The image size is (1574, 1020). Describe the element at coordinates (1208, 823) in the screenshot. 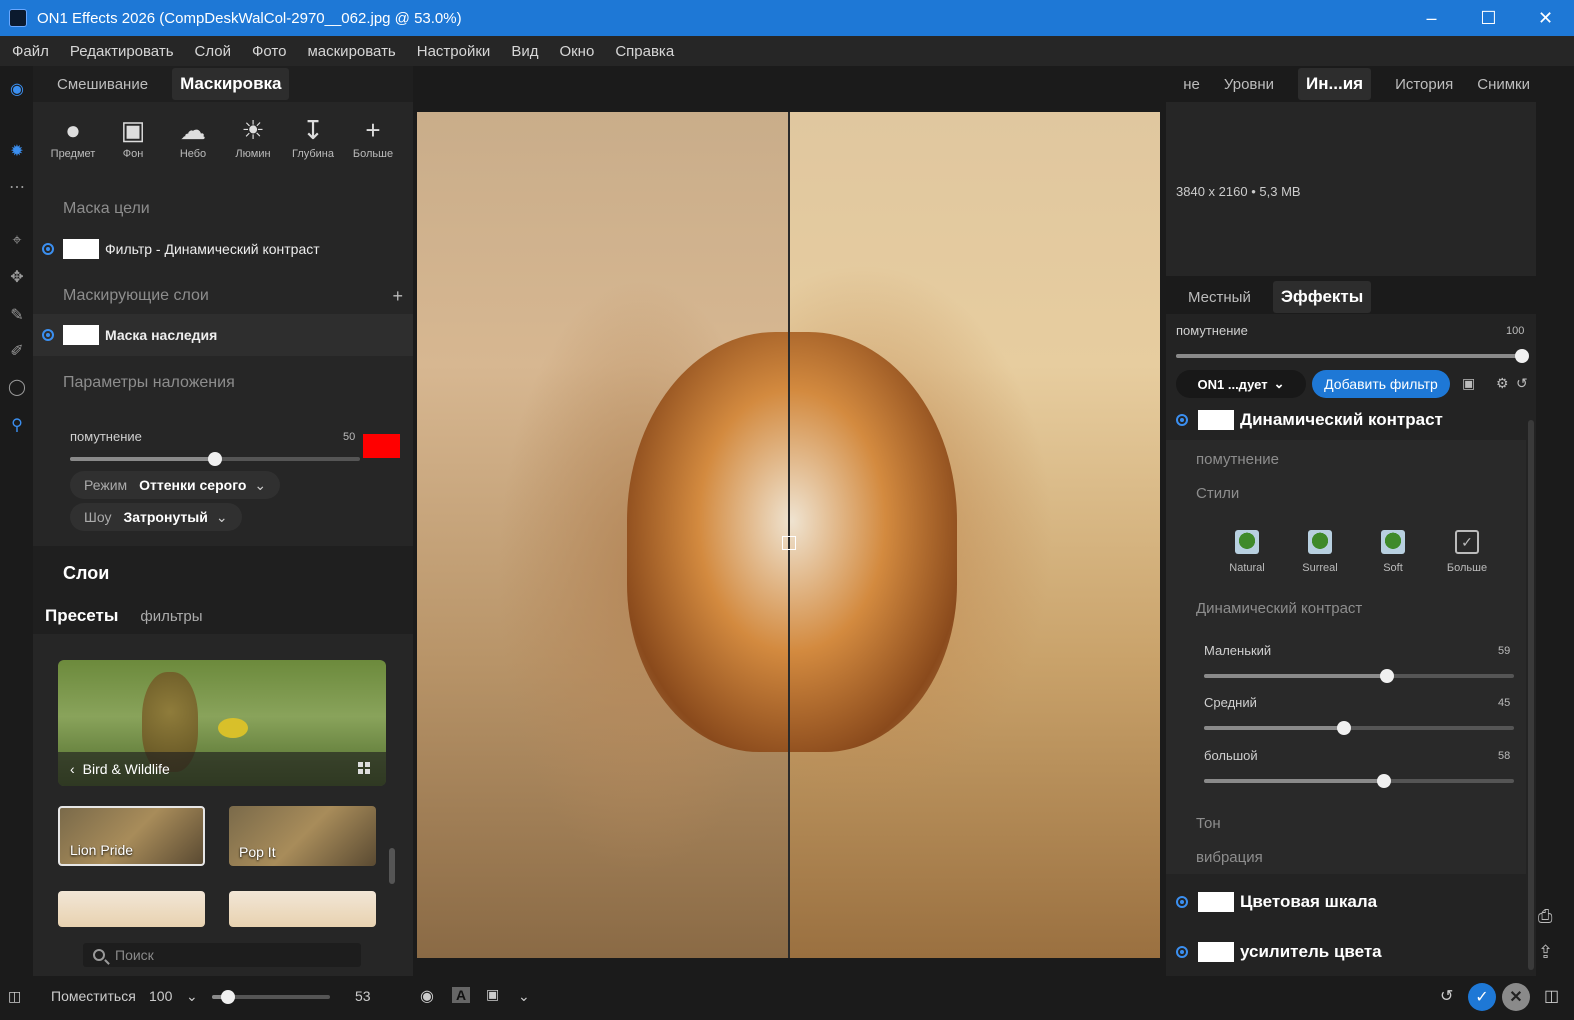

I see `section-tone: Тон` at that location.